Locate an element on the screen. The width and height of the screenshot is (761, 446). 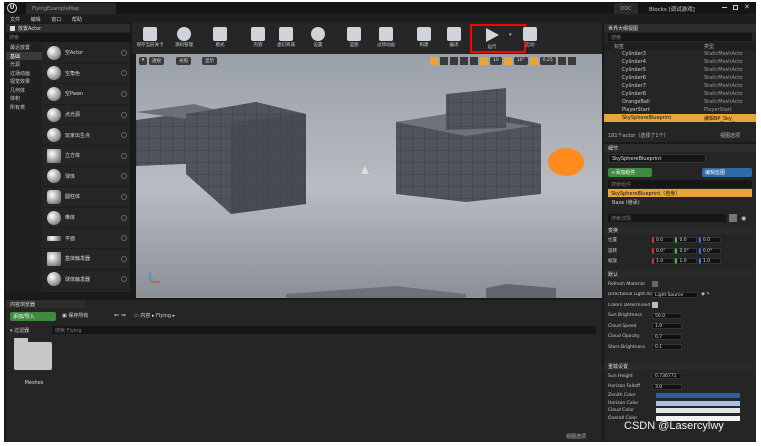
toolbar-cinematics: 过场动画 is located at coordinates (386, 39).